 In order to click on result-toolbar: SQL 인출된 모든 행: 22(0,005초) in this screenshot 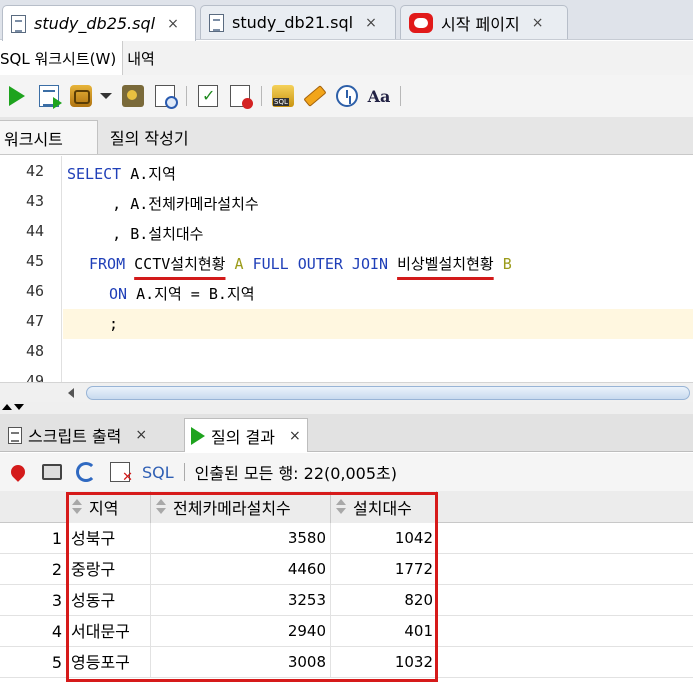, I will do `click(346, 472)`.